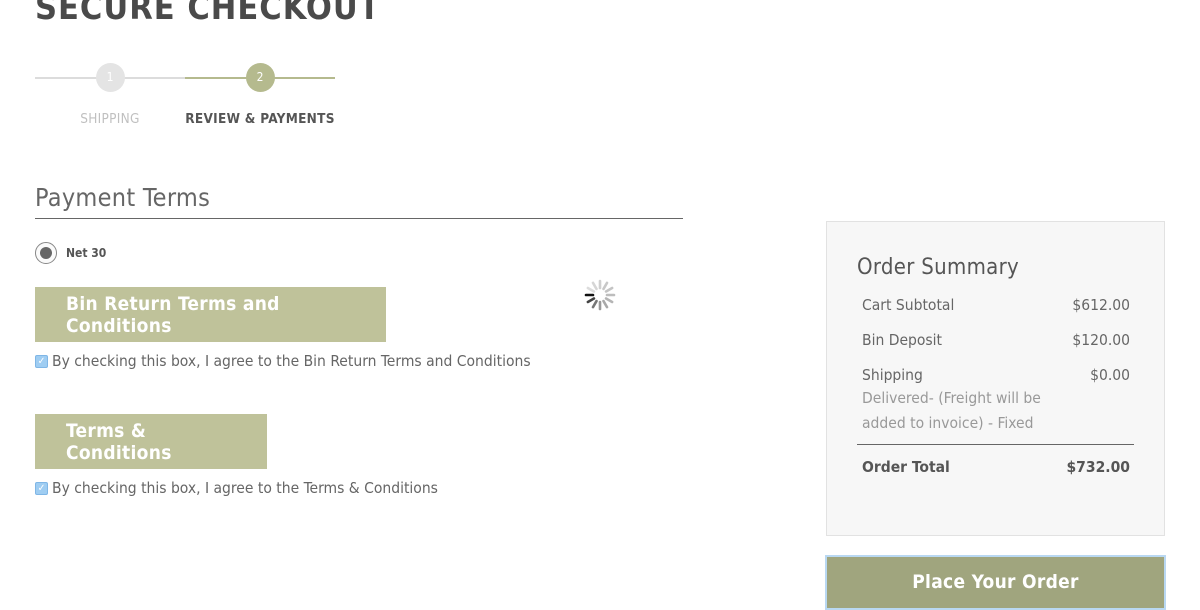 Image resolution: width=1200 pixels, height=610 pixels. What do you see at coordinates (902, 340) in the screenshot?
I see `bin-deposit-label: Bin Deposit` at bounding box center [902, 340].